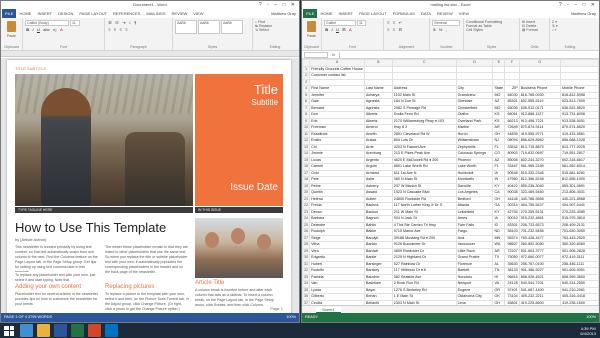 The width and height of the screenshot is (600, 338). I want to click on cell: 72649, so click(512, 128).